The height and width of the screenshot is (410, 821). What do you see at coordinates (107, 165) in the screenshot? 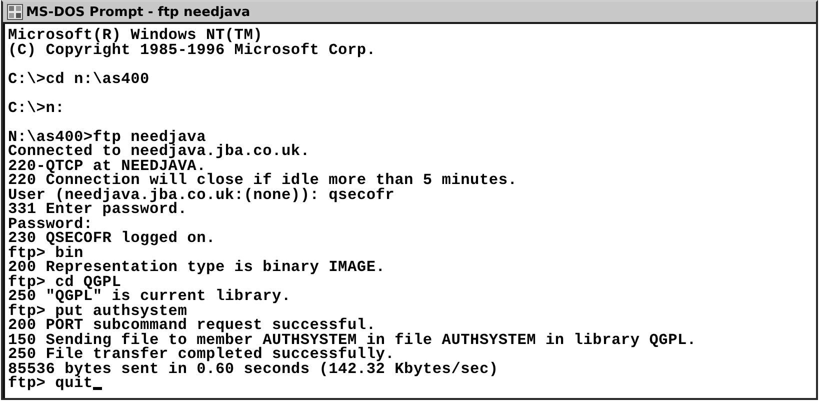
I see `console-line: 220-QTCP at NEEDJAVA.` at bounding box center [107, 165].